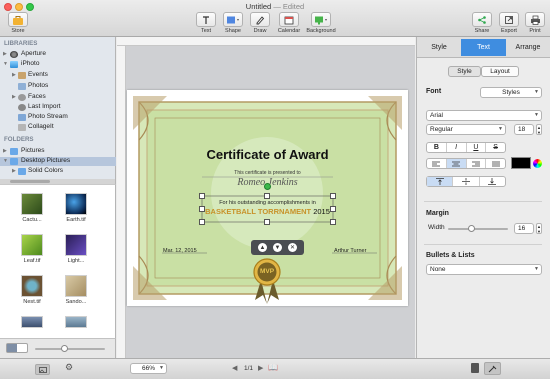  I want to click on text-tool-button: Text, so click(206, 23).